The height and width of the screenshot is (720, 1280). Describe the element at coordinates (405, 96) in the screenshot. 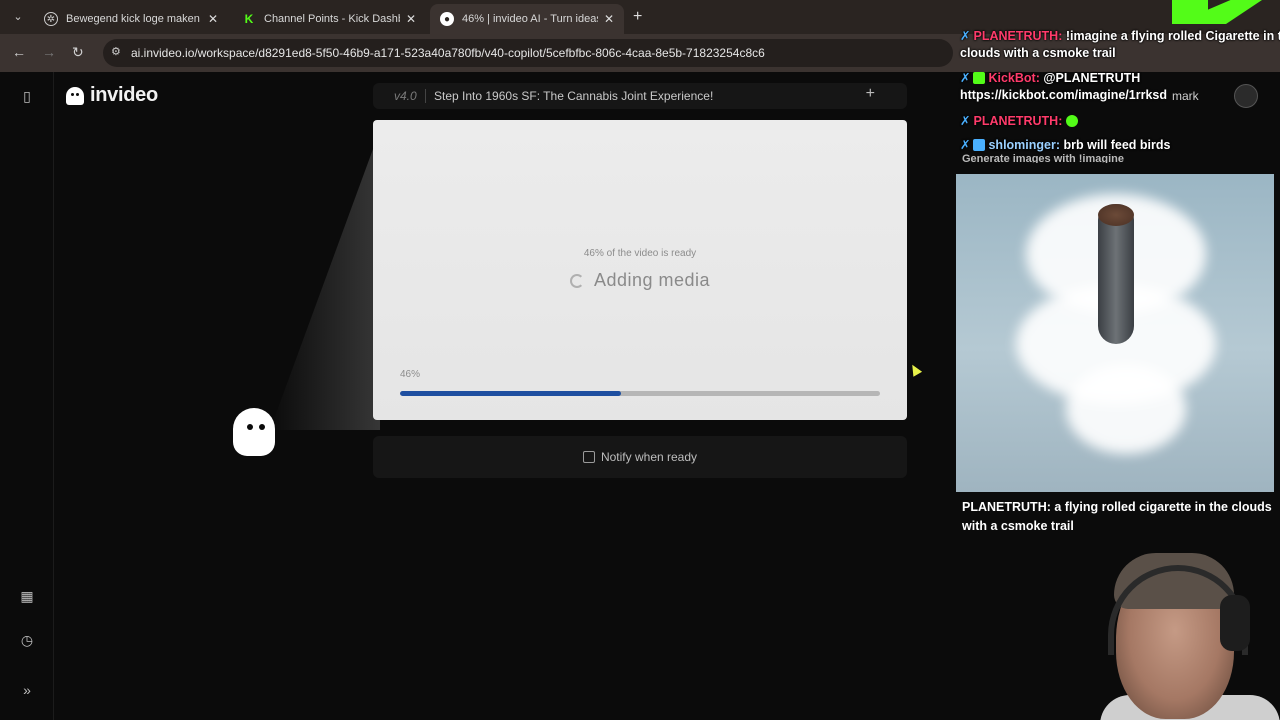

I see `version-label: v4.0` at that location.